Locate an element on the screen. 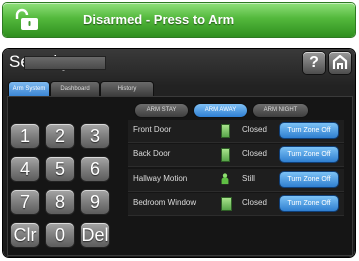 Image resolution: width=359 pixels, height=261 pixels. zone-row-front-door: Front Door Closed Turn Zone Off is located at coordinates (236, 131).